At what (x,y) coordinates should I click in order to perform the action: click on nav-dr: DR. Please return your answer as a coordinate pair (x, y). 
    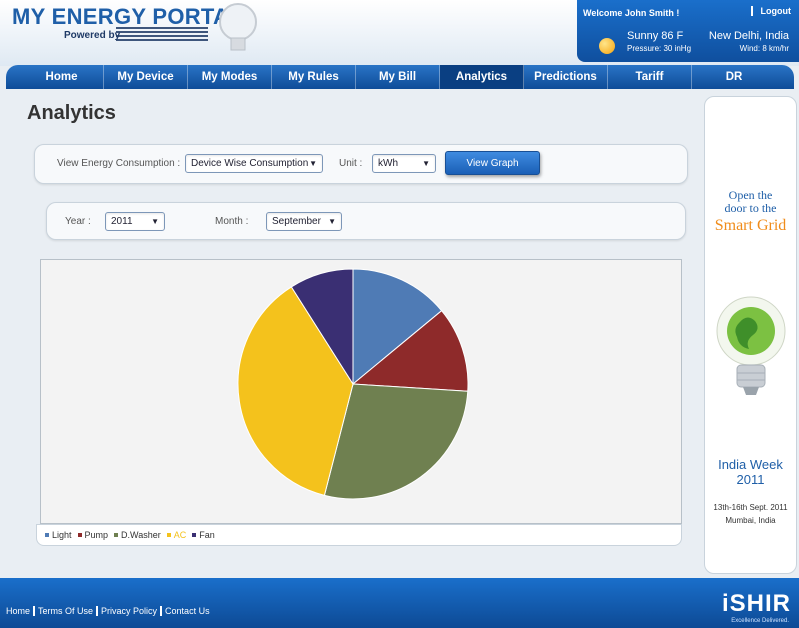
    Looking at the image, I should click on (734, 77).